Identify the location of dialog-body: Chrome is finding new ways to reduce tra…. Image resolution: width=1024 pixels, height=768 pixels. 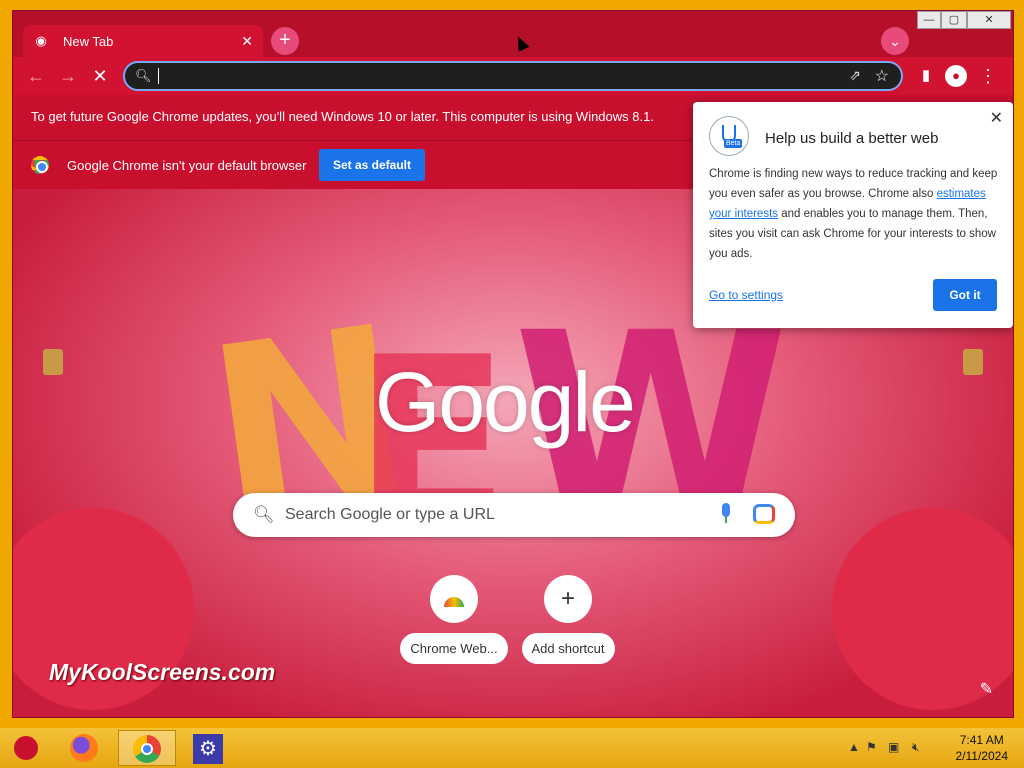
(854, 214).